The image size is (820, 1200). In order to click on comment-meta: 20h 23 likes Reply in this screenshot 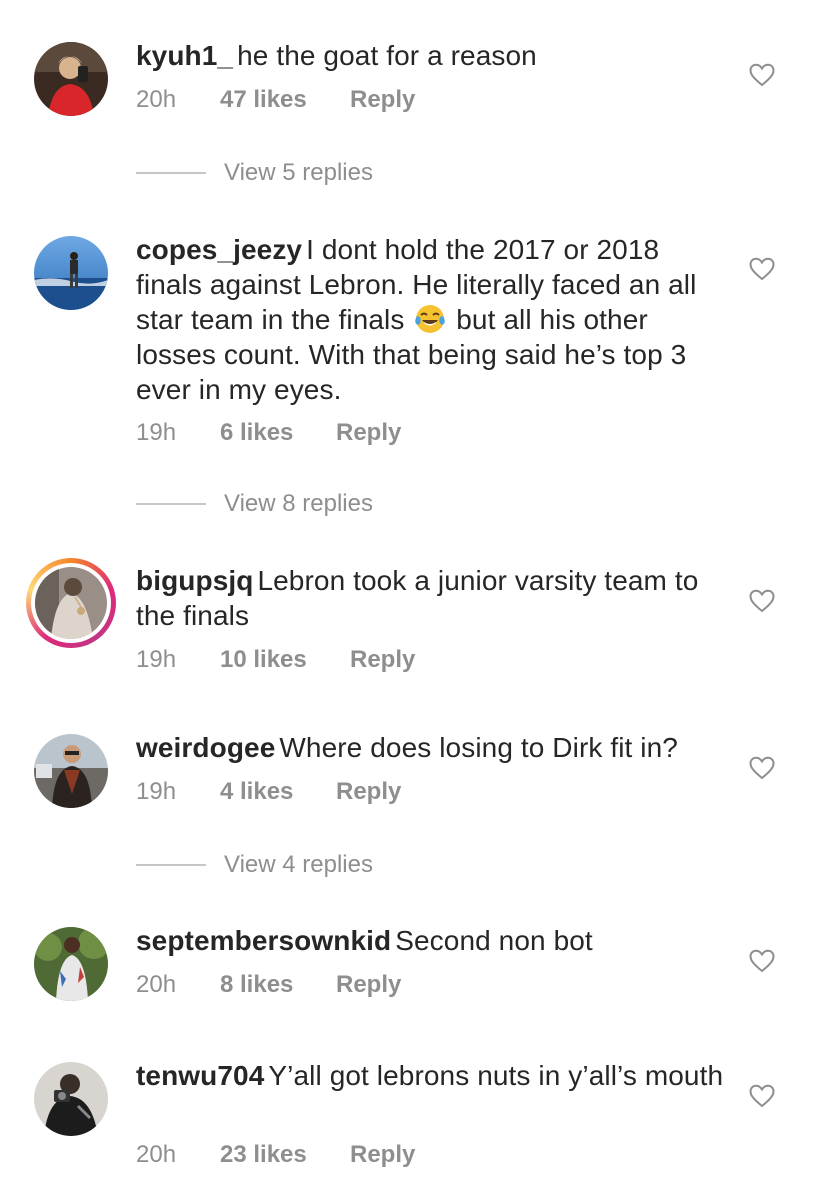, I will do `click(275, 1155)`.